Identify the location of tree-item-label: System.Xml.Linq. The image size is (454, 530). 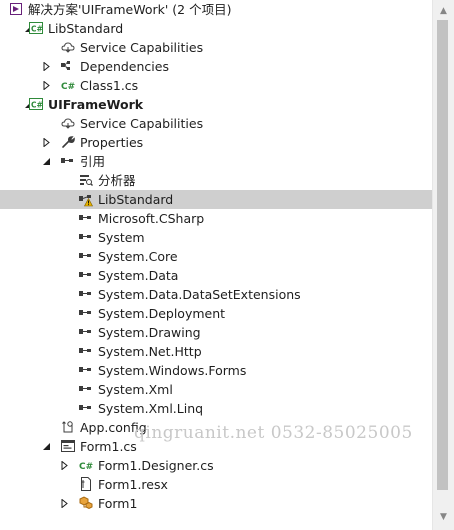
(151, 408).